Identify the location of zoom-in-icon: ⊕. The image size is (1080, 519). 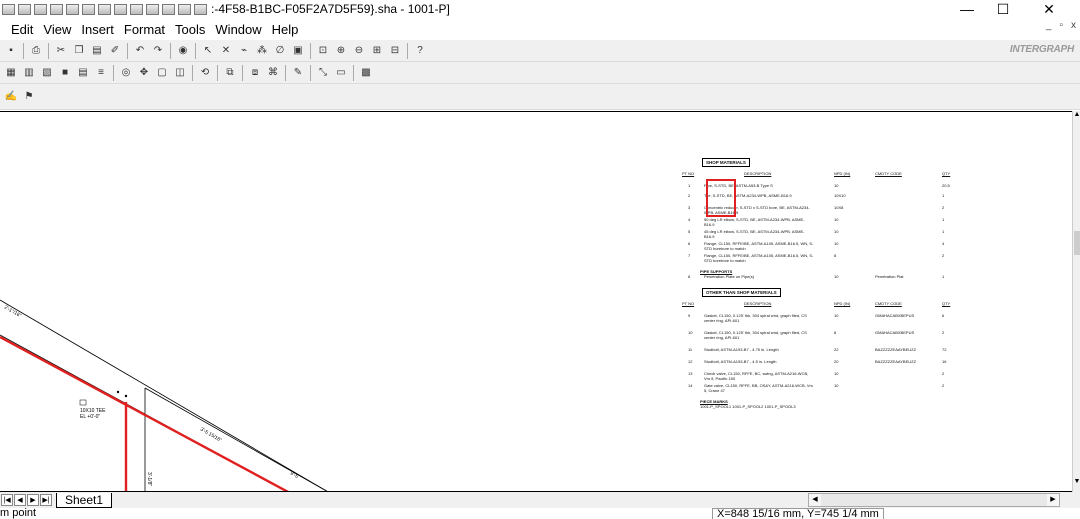
(341, 51).